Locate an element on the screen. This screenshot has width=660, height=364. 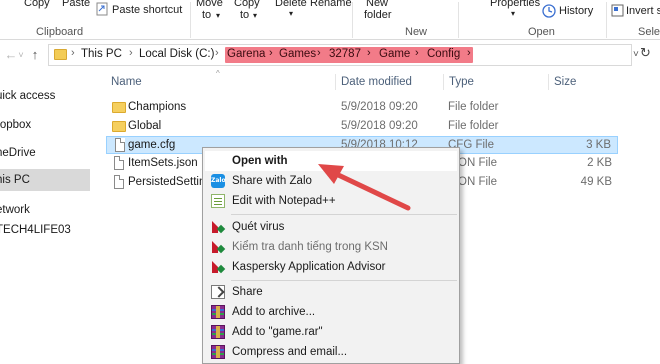
copy-to-label2: to is located at coordinates (245, 15).